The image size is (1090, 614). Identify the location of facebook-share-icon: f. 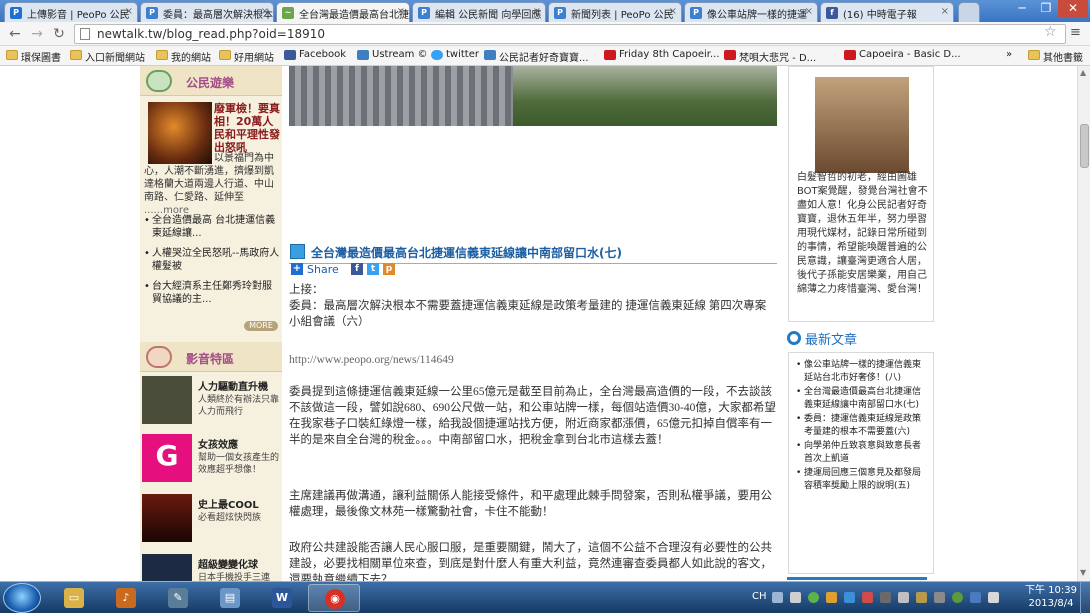
(357, 269).